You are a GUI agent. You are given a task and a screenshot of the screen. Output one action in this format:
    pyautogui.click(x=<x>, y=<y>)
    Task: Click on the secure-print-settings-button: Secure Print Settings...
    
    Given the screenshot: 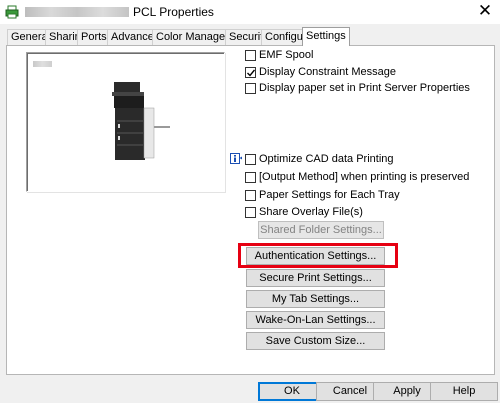 What is the action you would take?
    pyautogui.click(x=315, y=278)
    